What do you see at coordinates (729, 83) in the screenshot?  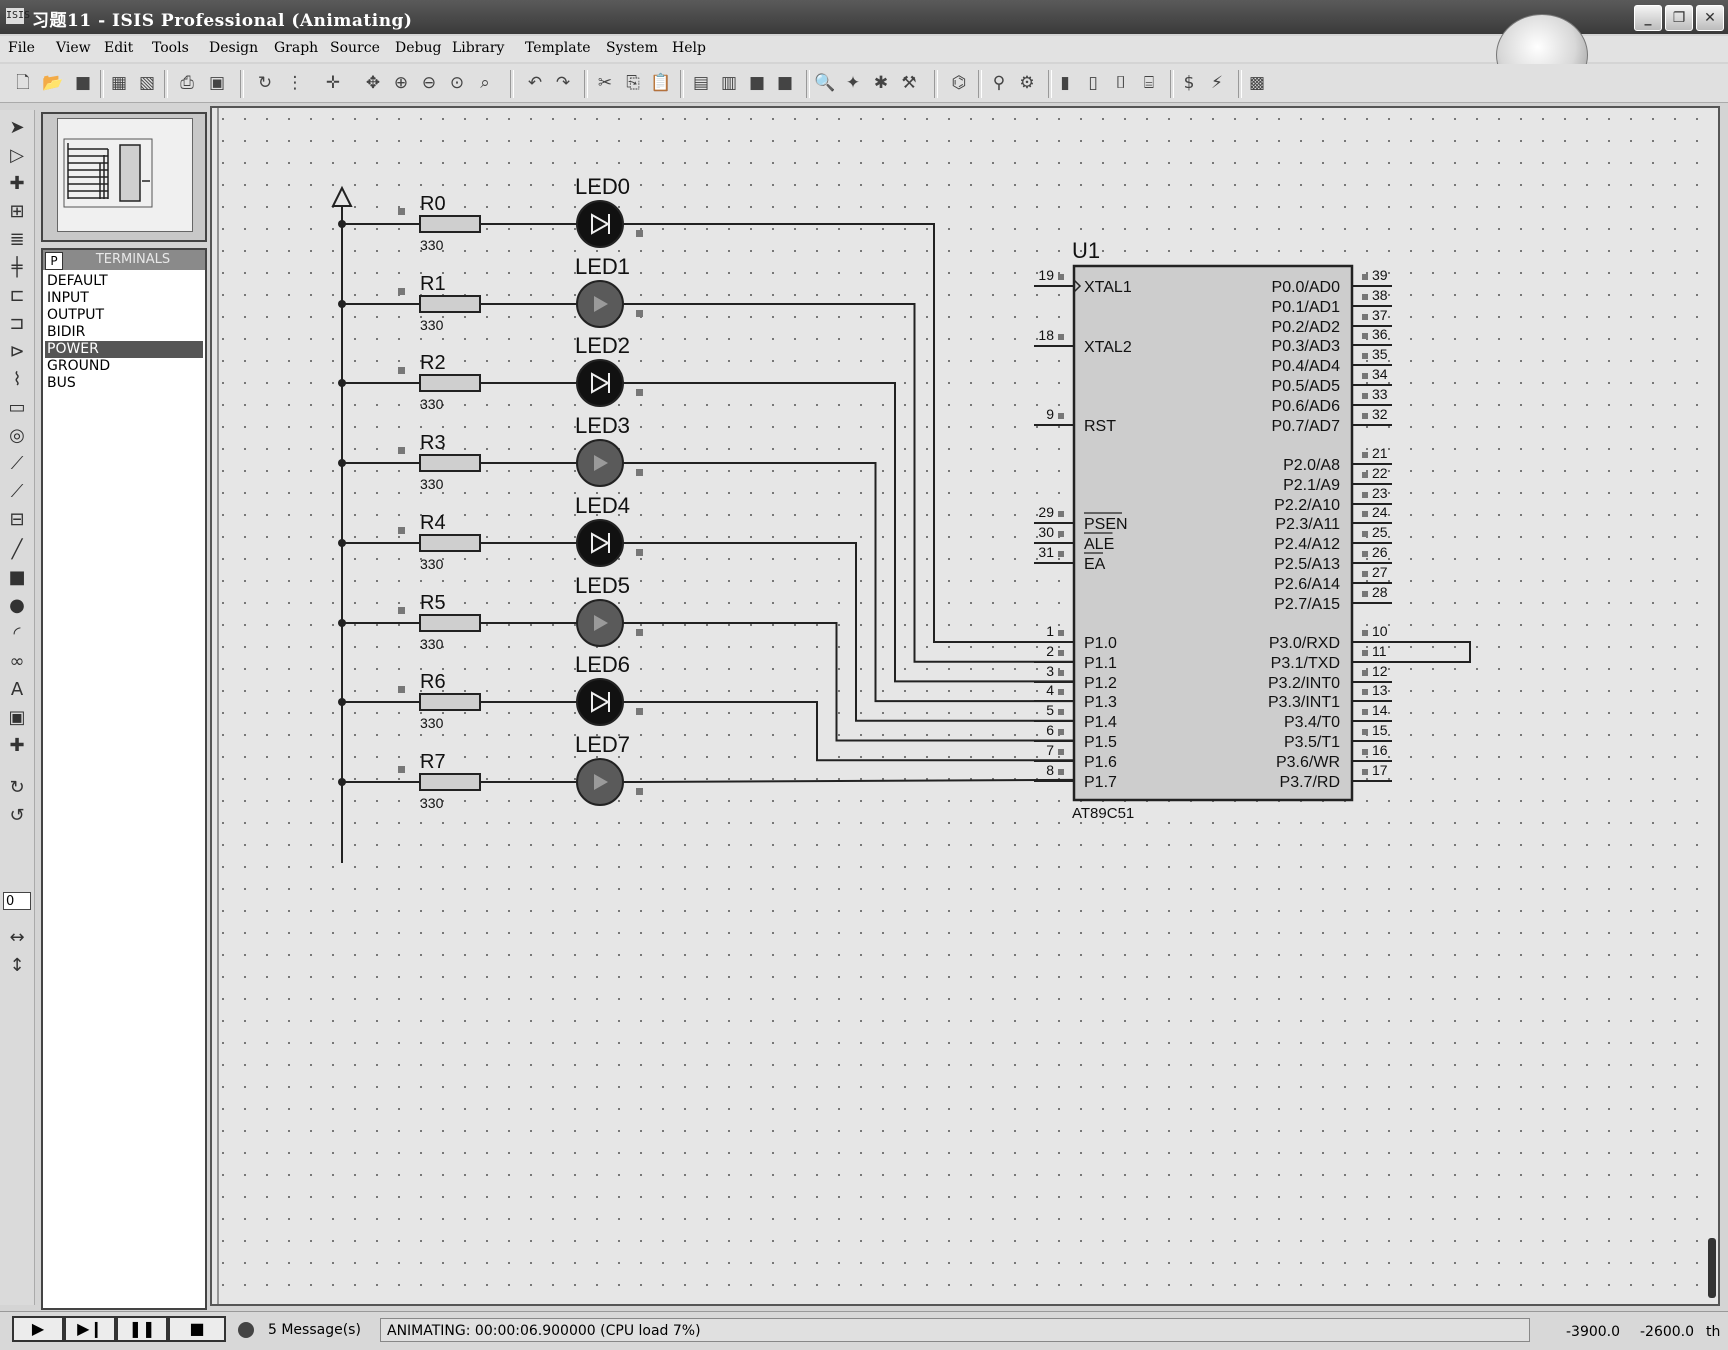 I see `block-move-icon: ▥` at bounding box center [729, 83].